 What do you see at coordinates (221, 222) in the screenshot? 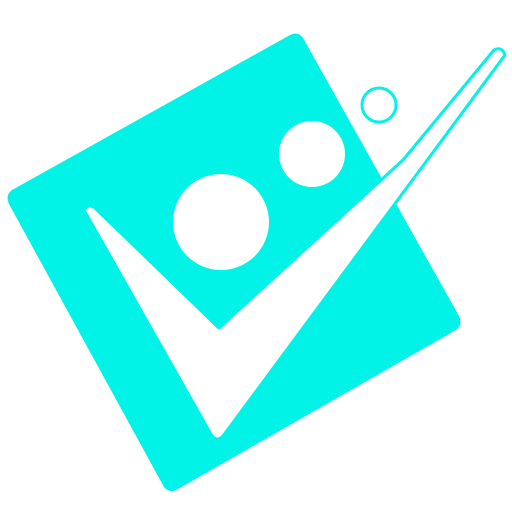
I see `large-bubble-icon` at bounding box center [221, 222].